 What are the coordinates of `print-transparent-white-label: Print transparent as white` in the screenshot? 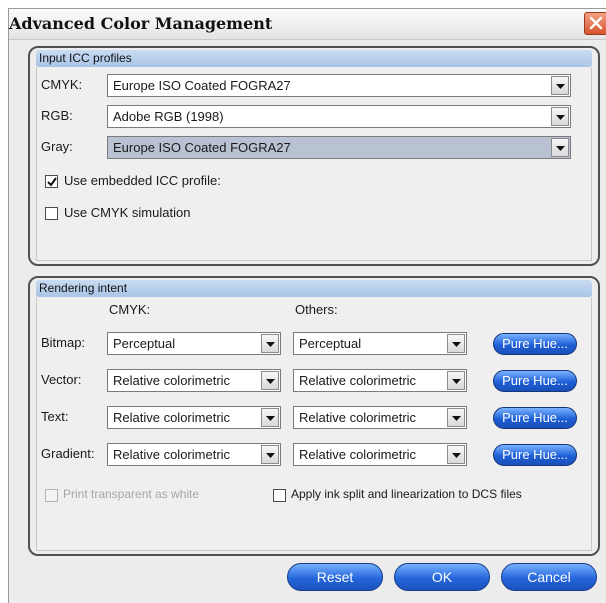 It's located at (131, 494).